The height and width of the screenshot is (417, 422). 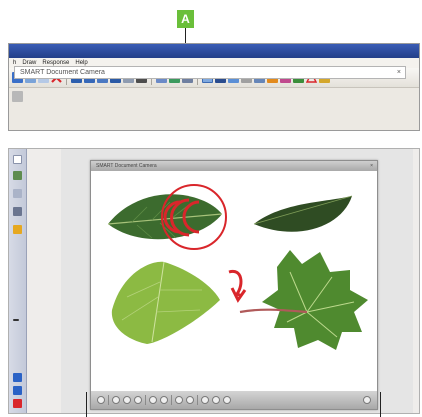 What do you see at coordinates (16, 320) in the screenshot?
I see `dash-icon` at bounding box center [16, 320].